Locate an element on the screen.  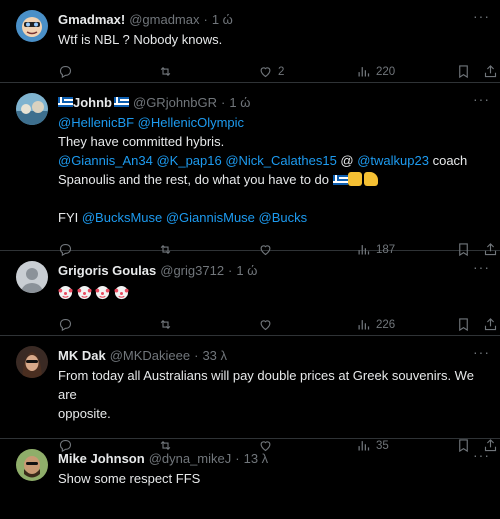
mention-links: @BucksMuse @GiannisMuse @Bucks is located at coordinates (194, 217).